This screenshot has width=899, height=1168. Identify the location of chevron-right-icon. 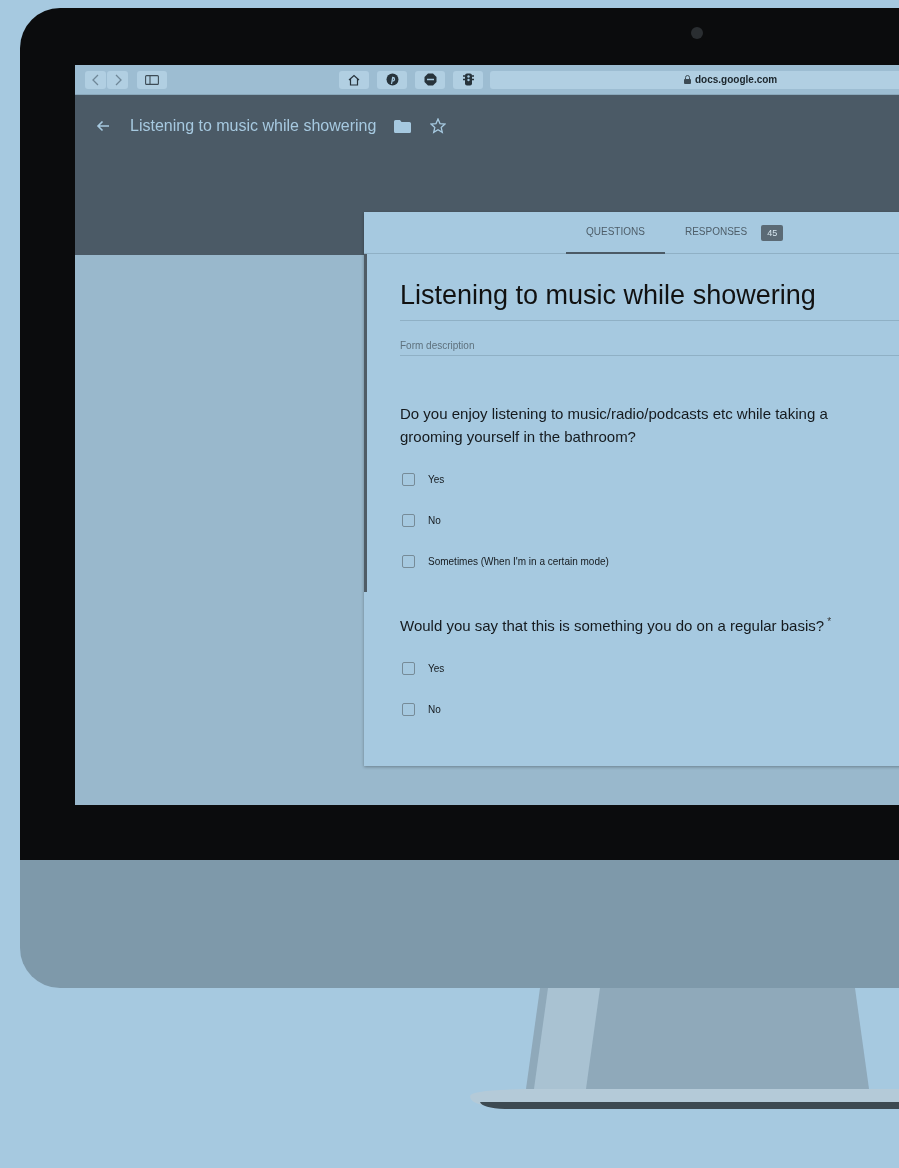
(117, 79).